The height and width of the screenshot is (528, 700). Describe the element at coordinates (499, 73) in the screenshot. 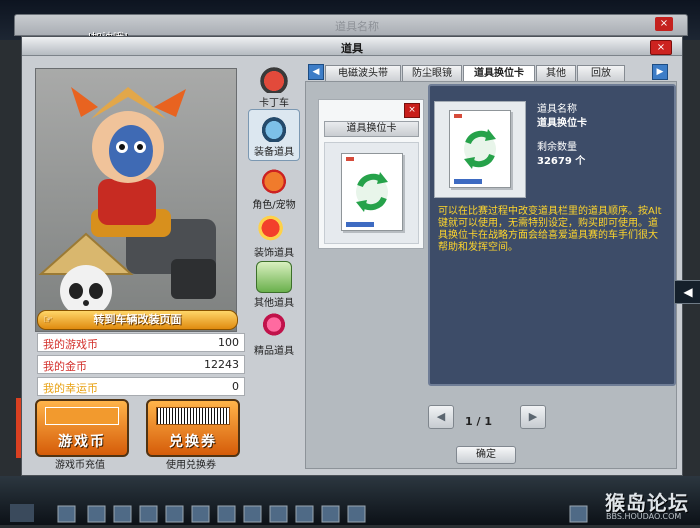

I see `tab-swap-card: 道具换位卡` at that location.